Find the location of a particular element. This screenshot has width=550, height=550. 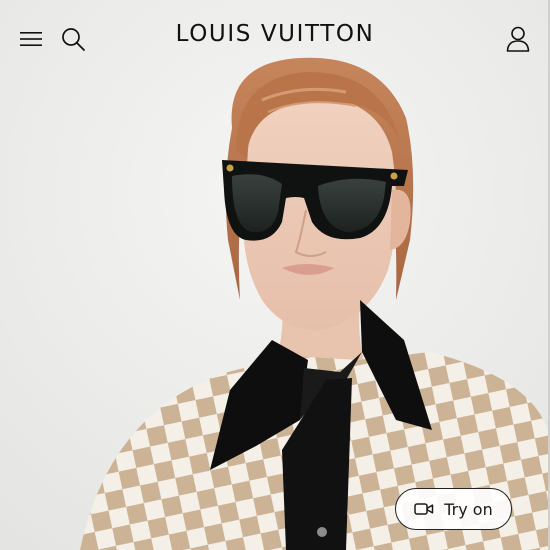

try-on-label: Try on is located at coordinates (468, 509).